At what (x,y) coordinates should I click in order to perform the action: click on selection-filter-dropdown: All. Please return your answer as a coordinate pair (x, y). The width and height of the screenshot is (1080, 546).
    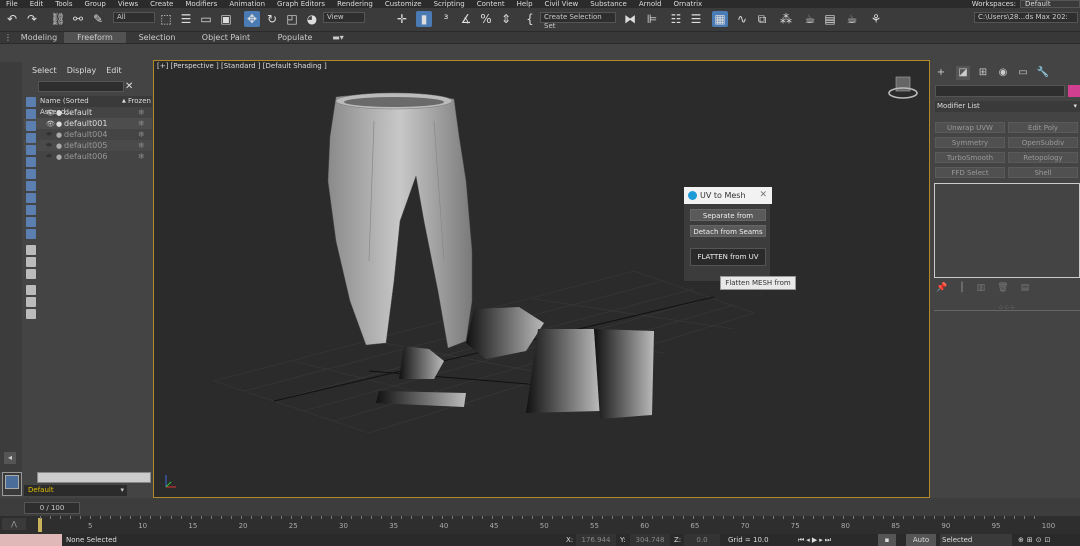
    Looking at the image, I should click on (134, 17).